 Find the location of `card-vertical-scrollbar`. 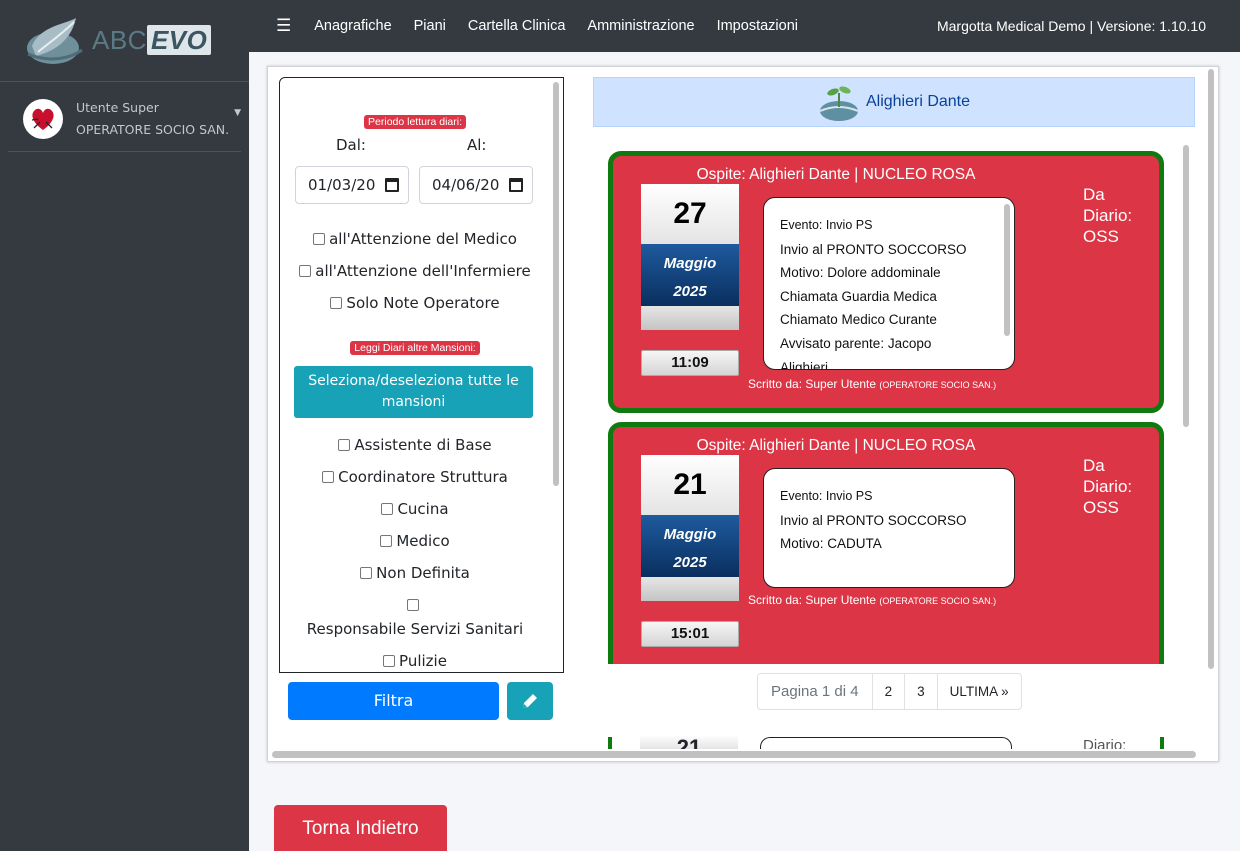

card-vertical-scrollbar is located at coordinates (1211, 409).